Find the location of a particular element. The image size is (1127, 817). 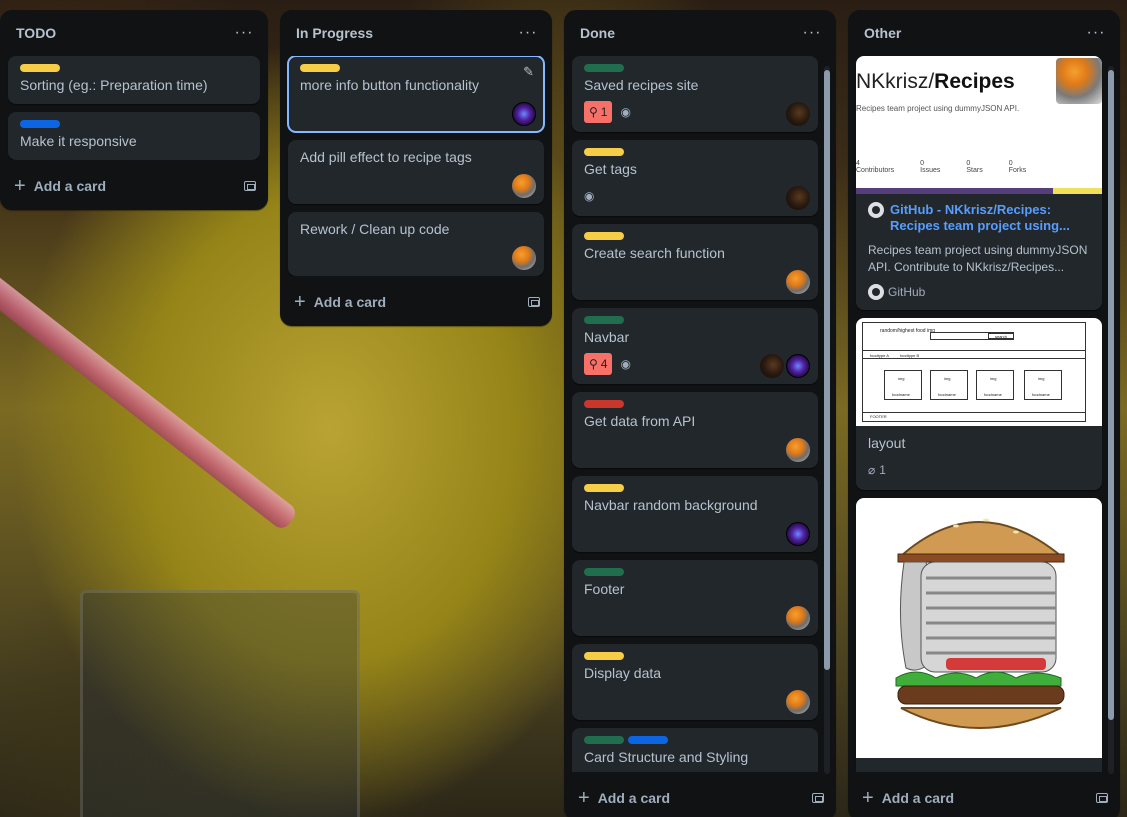

card-title: Rework / Clean up code is located at coordinates (375, 229).